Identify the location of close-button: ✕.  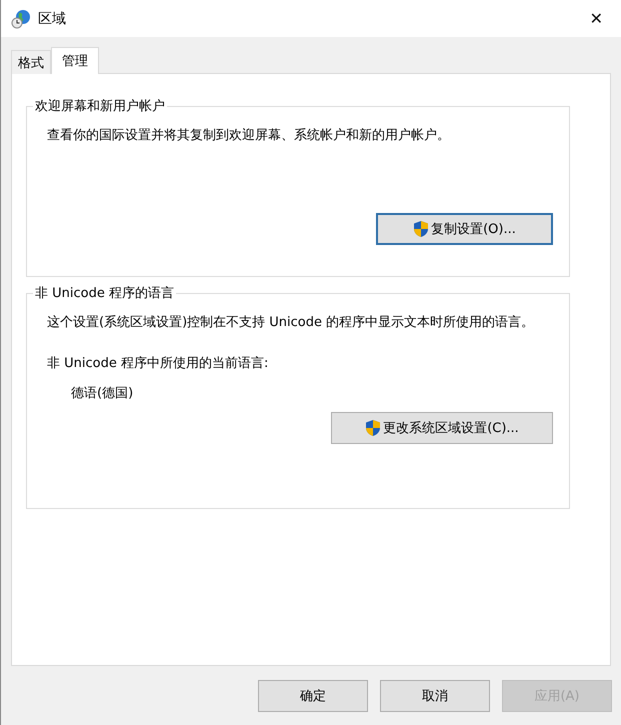
(596, 18).